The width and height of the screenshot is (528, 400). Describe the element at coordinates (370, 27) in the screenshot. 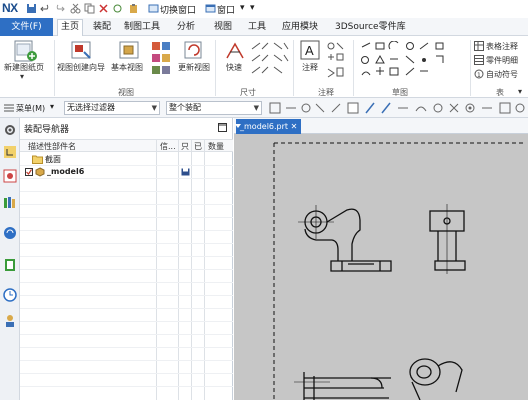

I see `tab-3dsource: 3DSource零件库` at that location.